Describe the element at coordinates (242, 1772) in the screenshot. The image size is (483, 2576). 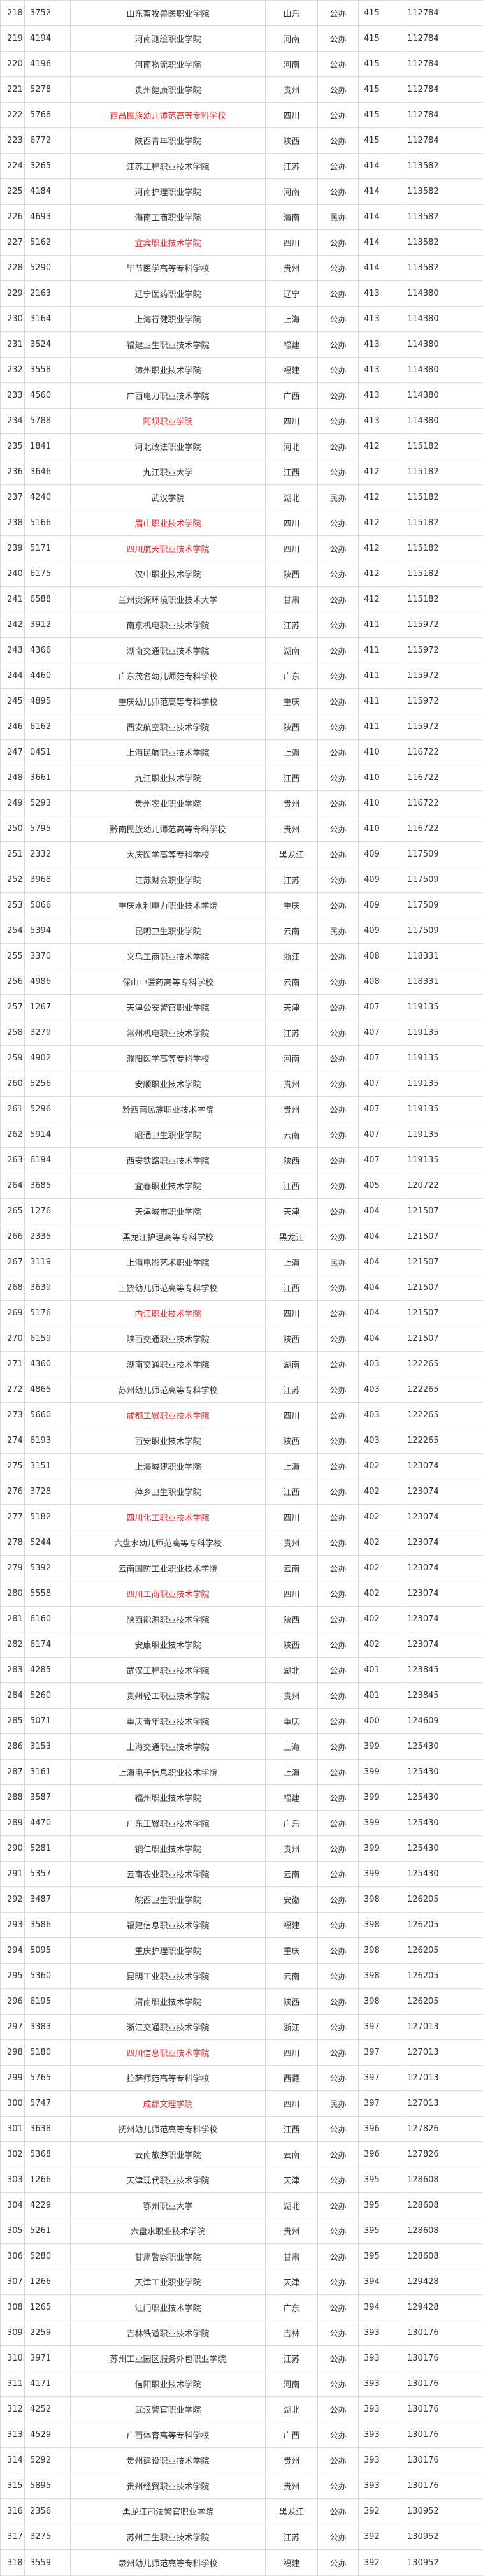
I see `table-row: 287 3161 上海电子信息职业技术学院 上海 公办 399 125430` at that location.